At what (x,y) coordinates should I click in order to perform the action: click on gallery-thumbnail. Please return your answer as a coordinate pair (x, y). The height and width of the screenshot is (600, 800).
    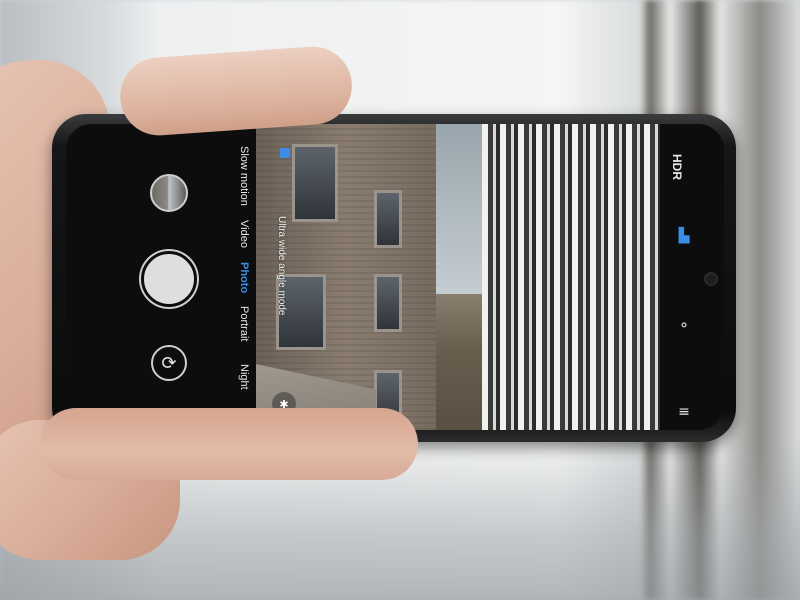
    Looking at the image, I should click on (169, 193).